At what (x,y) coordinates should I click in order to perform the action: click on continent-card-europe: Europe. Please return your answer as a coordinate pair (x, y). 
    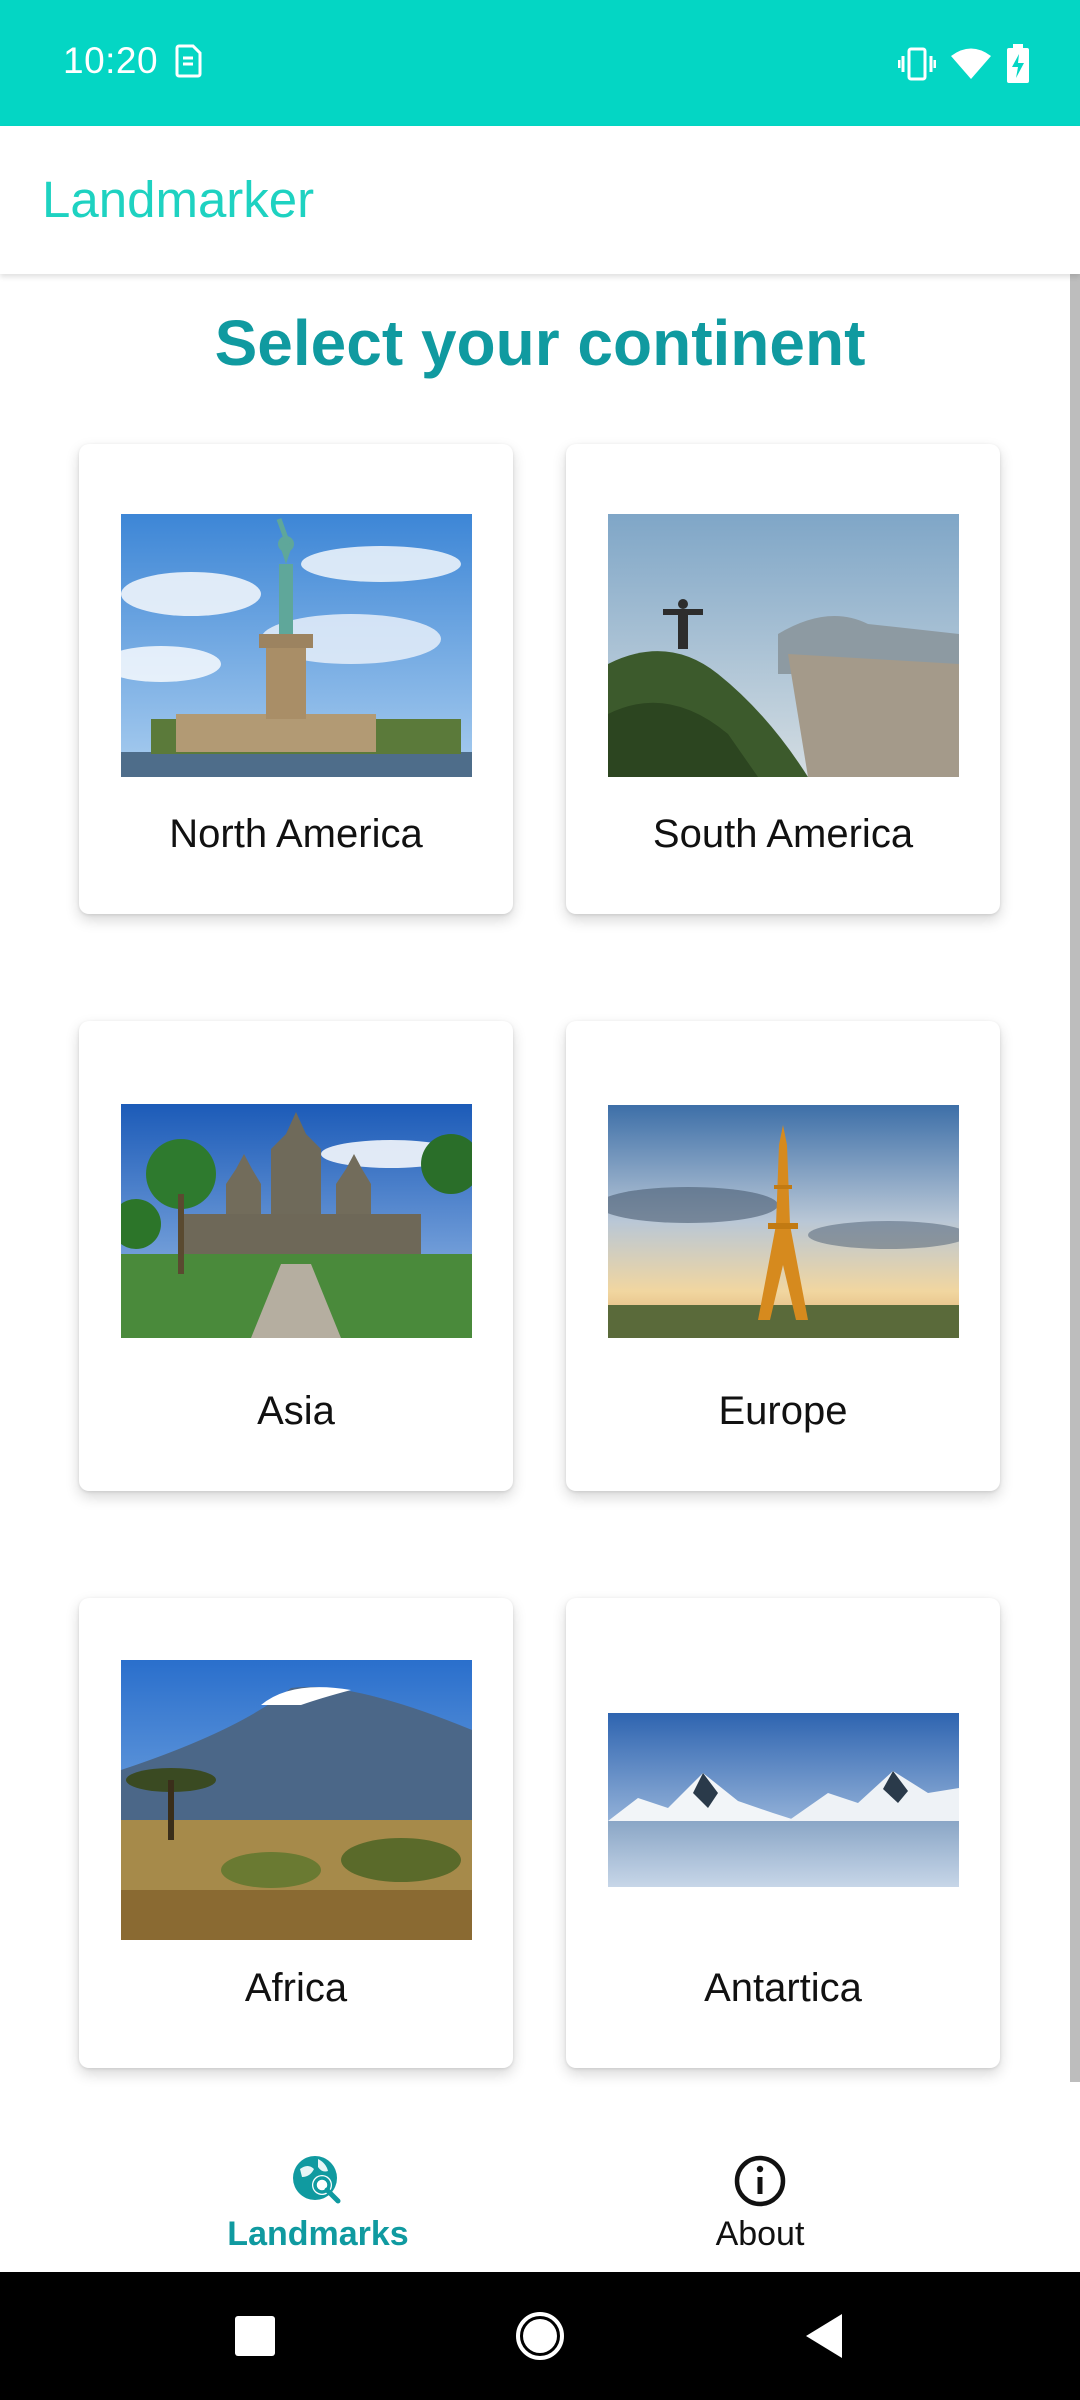
    Looking at the image, I should click on (783, 1256).